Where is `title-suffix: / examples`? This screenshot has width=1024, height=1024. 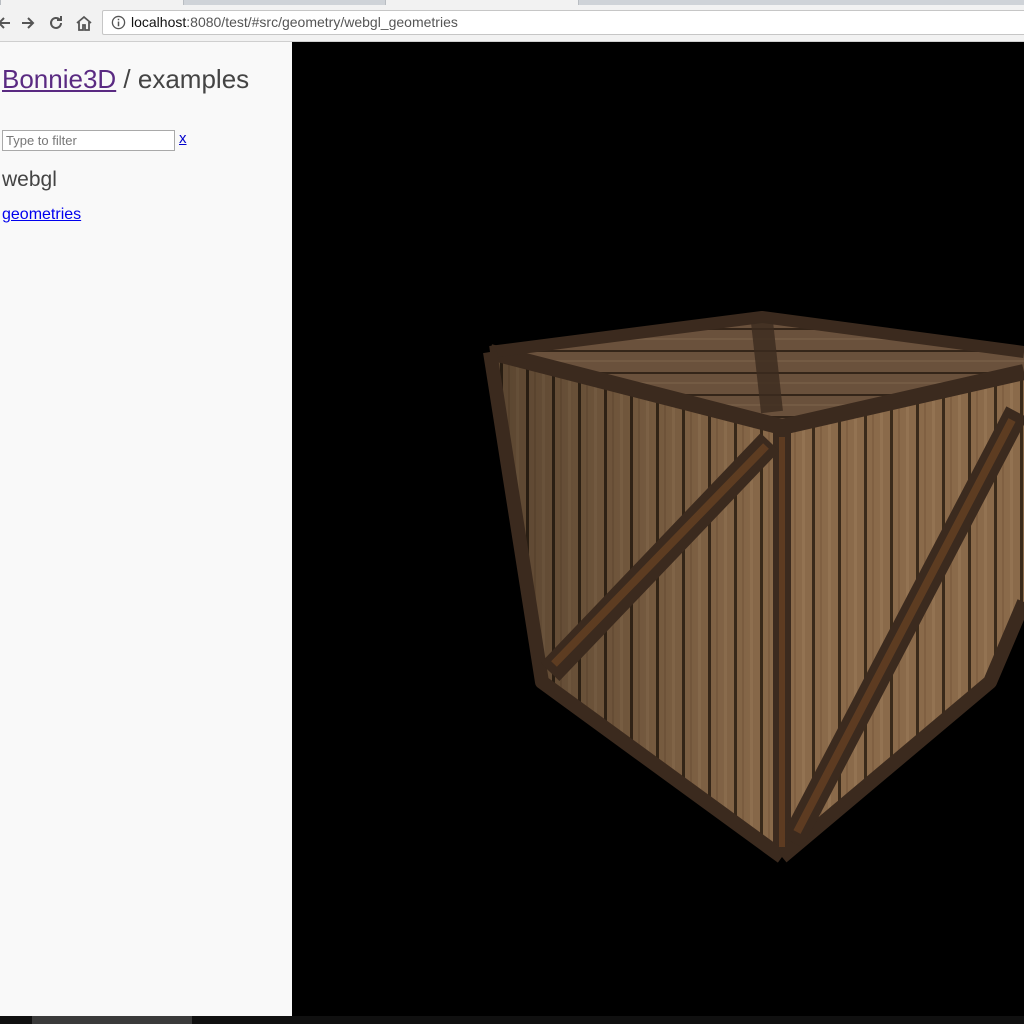 title-suffix: / examples is located at coordinates (183, 79).